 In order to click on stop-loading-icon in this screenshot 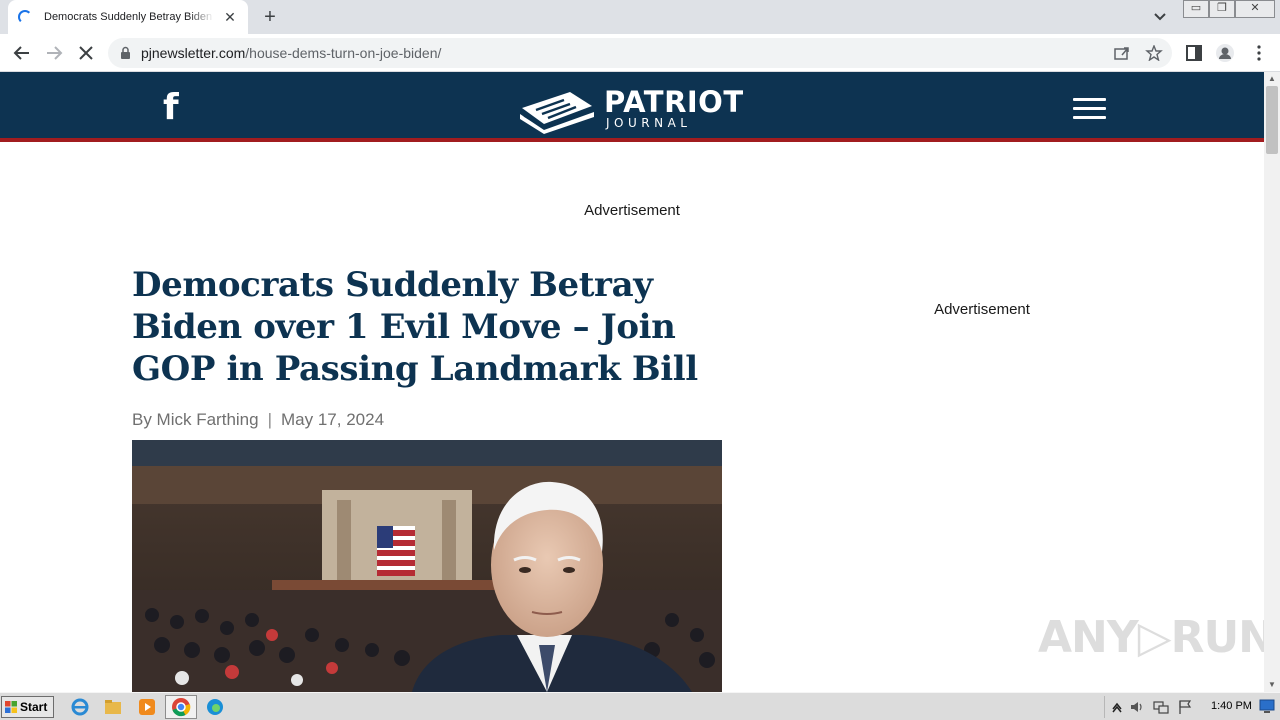, I will do `click(86, 53)`.